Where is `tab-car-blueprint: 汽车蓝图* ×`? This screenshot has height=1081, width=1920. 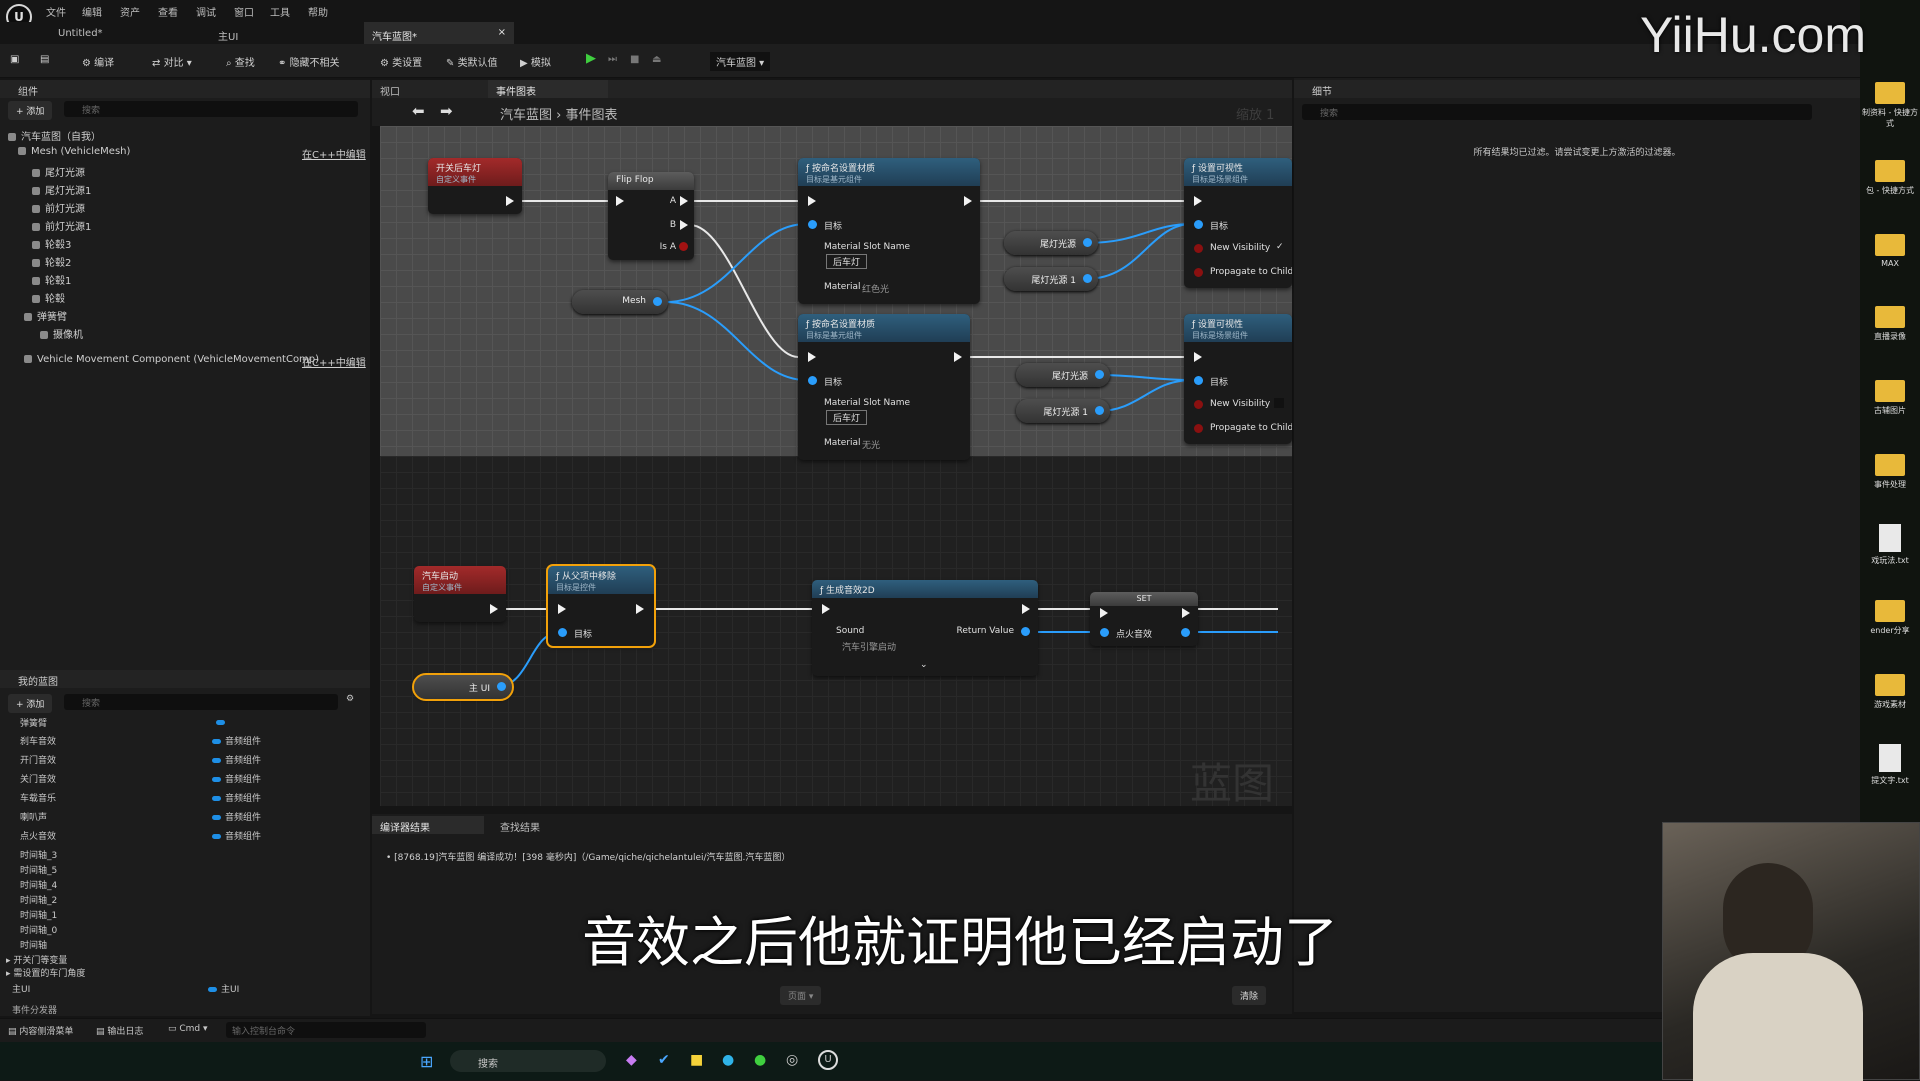
tab-car-blueprint: 汽车蓝图* × is located at coordinates (439, 33).